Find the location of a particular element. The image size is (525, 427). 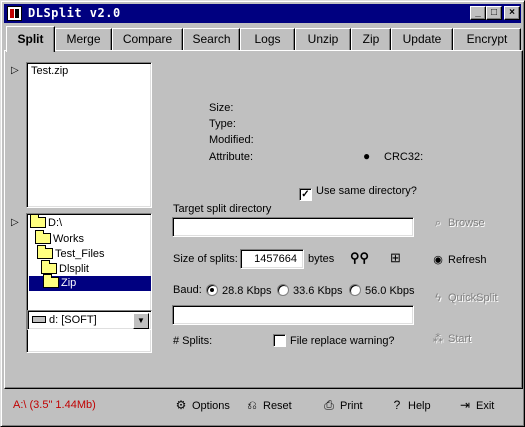

refresh-icon: ◉ is located at coordinates (438, 260).